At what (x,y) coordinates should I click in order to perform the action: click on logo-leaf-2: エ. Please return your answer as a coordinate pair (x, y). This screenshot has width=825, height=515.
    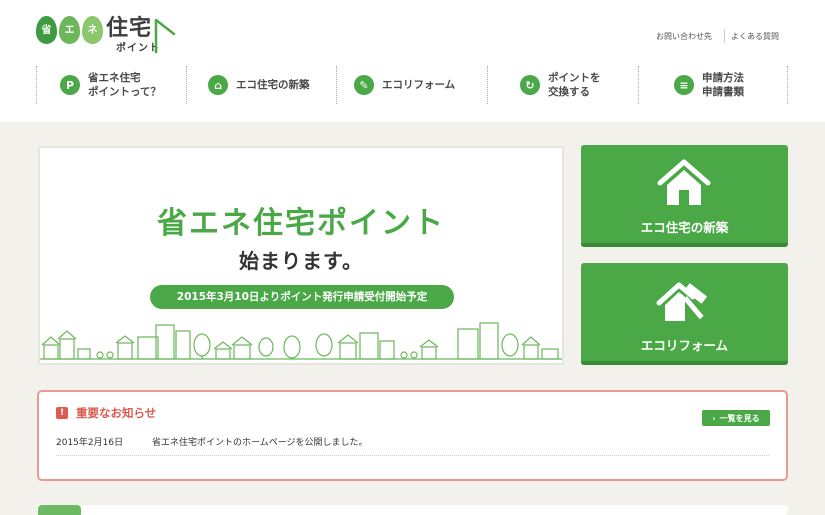
    Looking at the image, I should click on (69, 30).